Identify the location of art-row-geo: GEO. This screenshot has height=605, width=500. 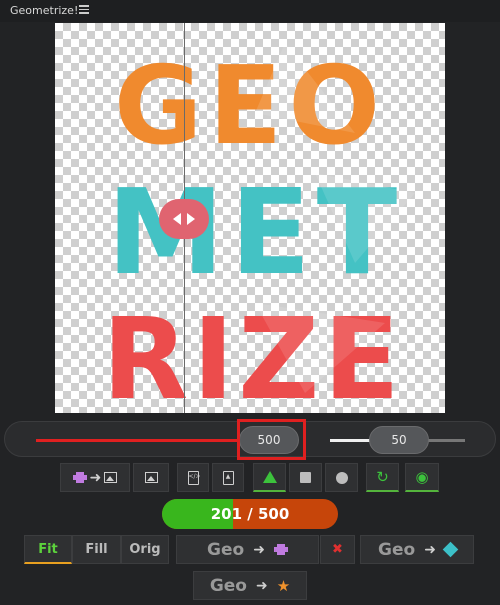
(250, 106).